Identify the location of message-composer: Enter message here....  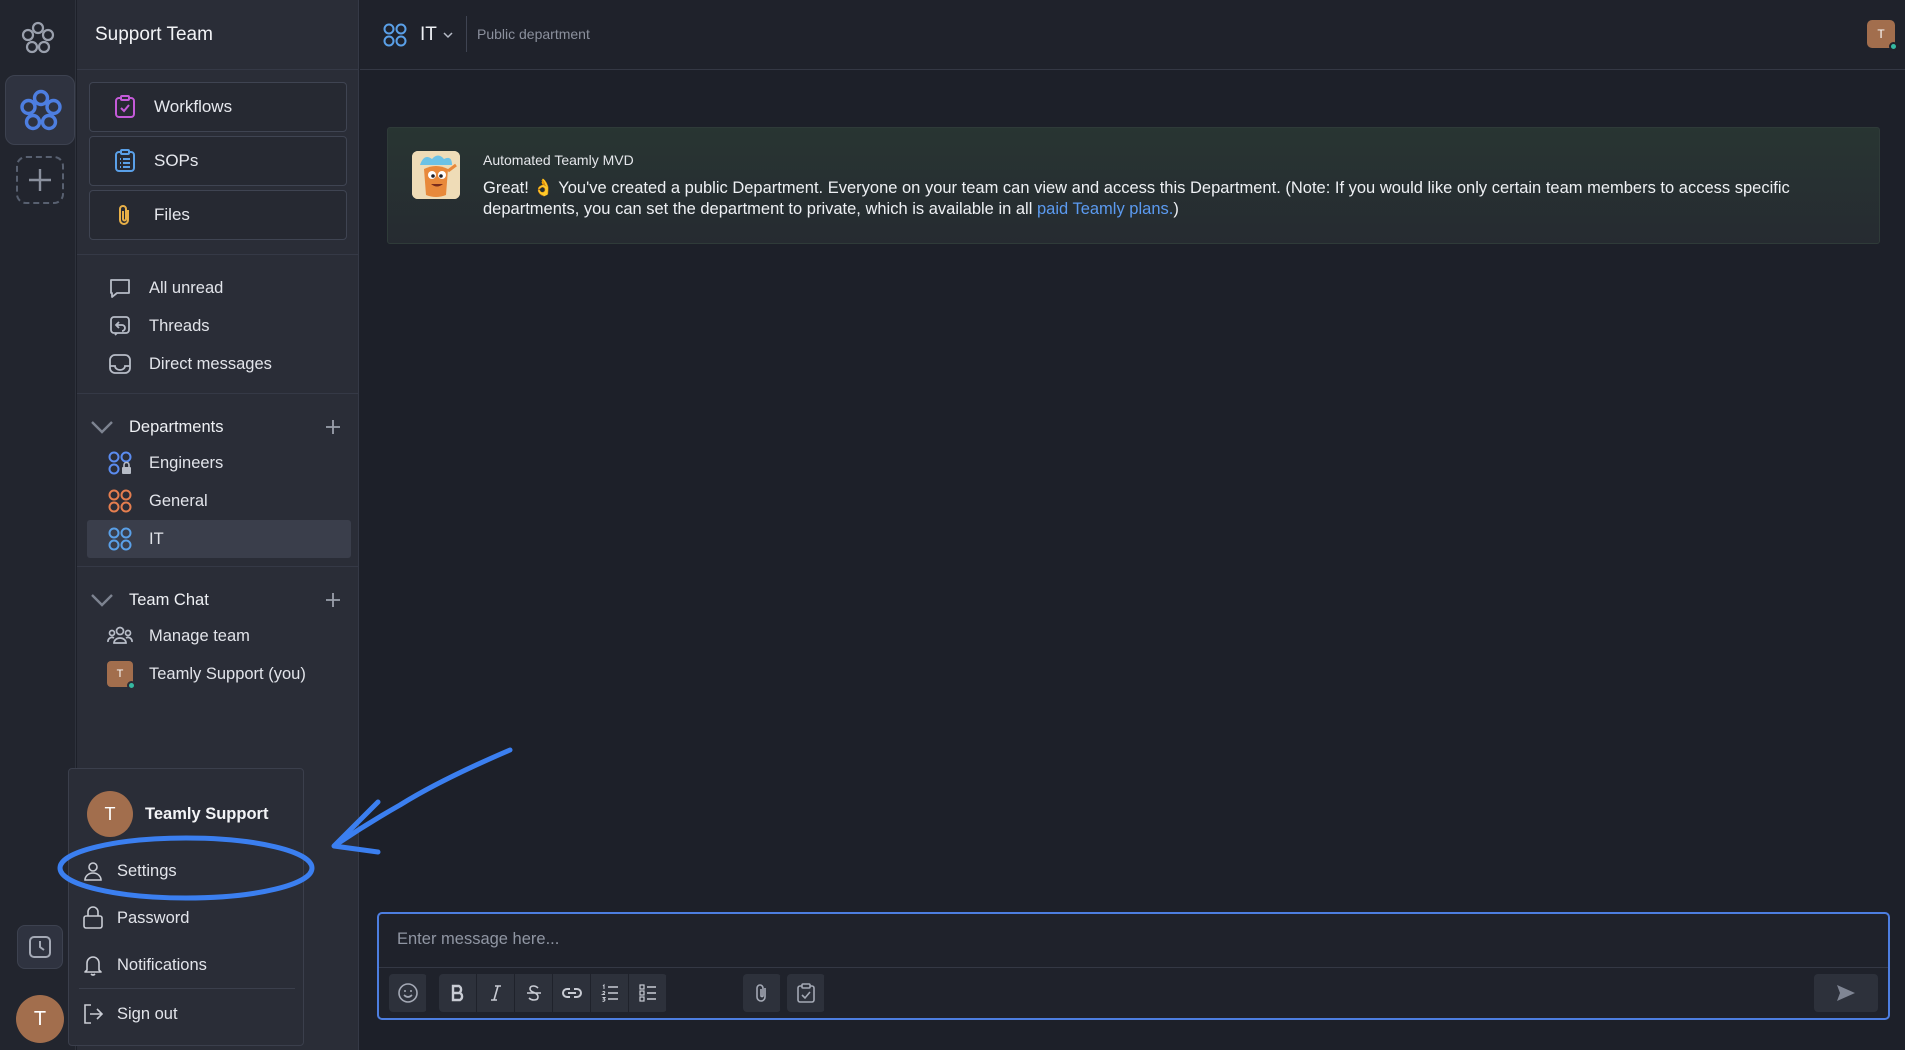
(1133, 966).